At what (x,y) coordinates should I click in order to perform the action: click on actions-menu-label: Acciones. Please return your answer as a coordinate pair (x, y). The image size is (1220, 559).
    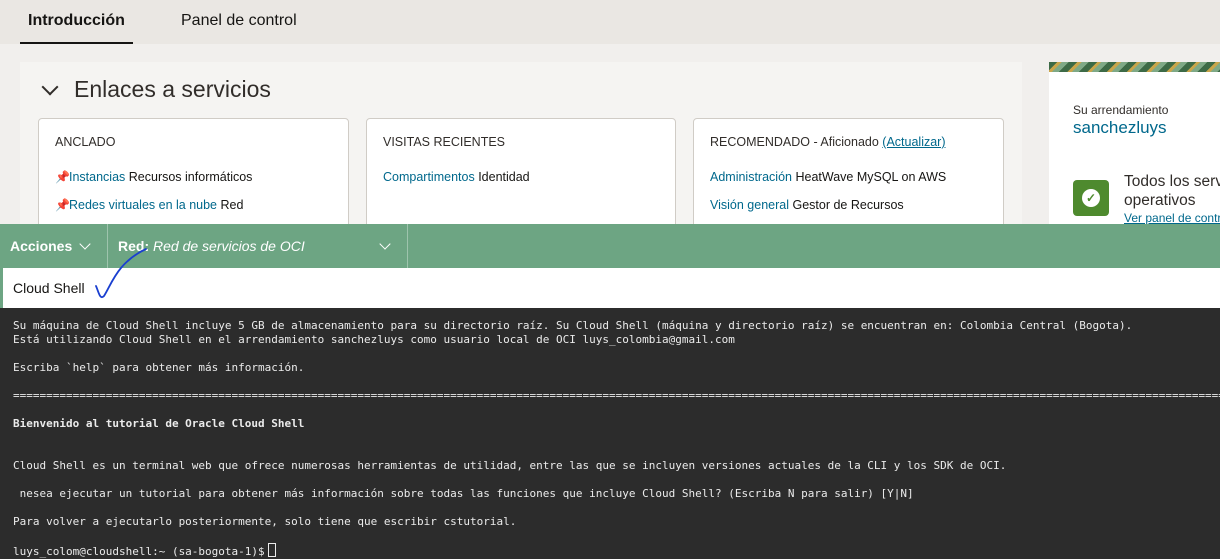
    Looking at the image, I should click on (41, 246).